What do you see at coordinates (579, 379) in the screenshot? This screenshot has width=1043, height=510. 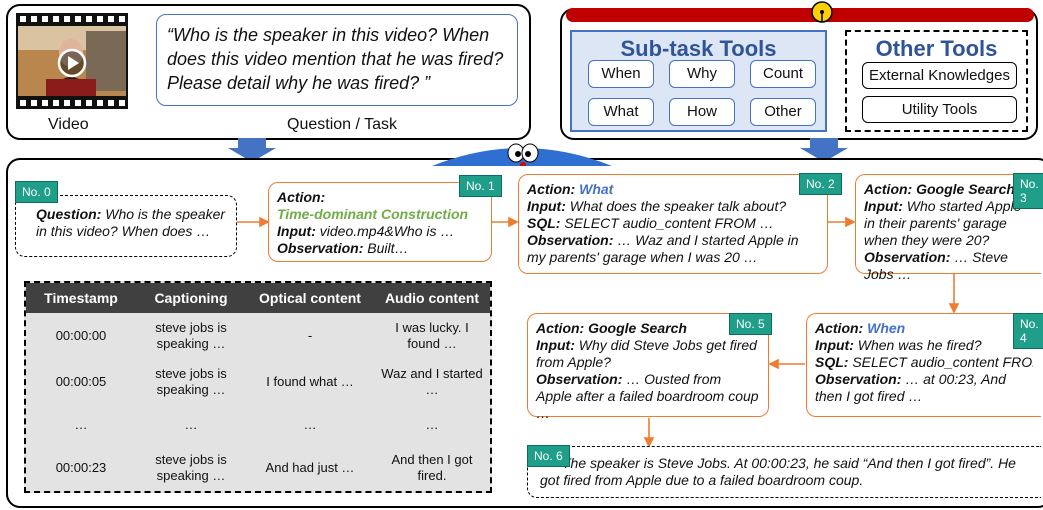 I see `step-5-observation-label: Observation:` at bounding box center [579, 379].